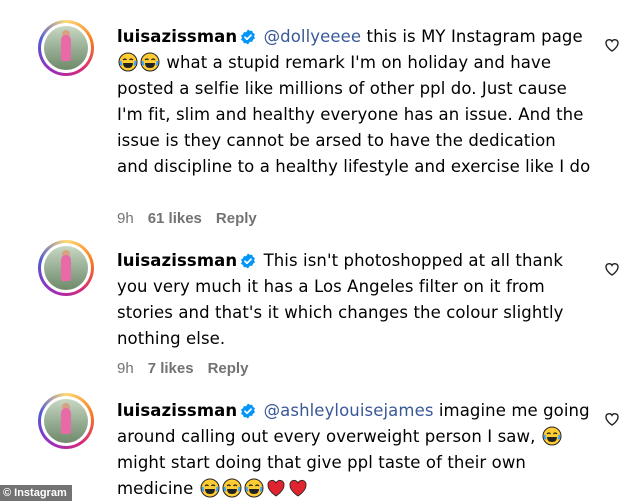  Describe the element at coordinates (171, 368) in the screenshot. I see `likes-count: 7 likes` at that location.